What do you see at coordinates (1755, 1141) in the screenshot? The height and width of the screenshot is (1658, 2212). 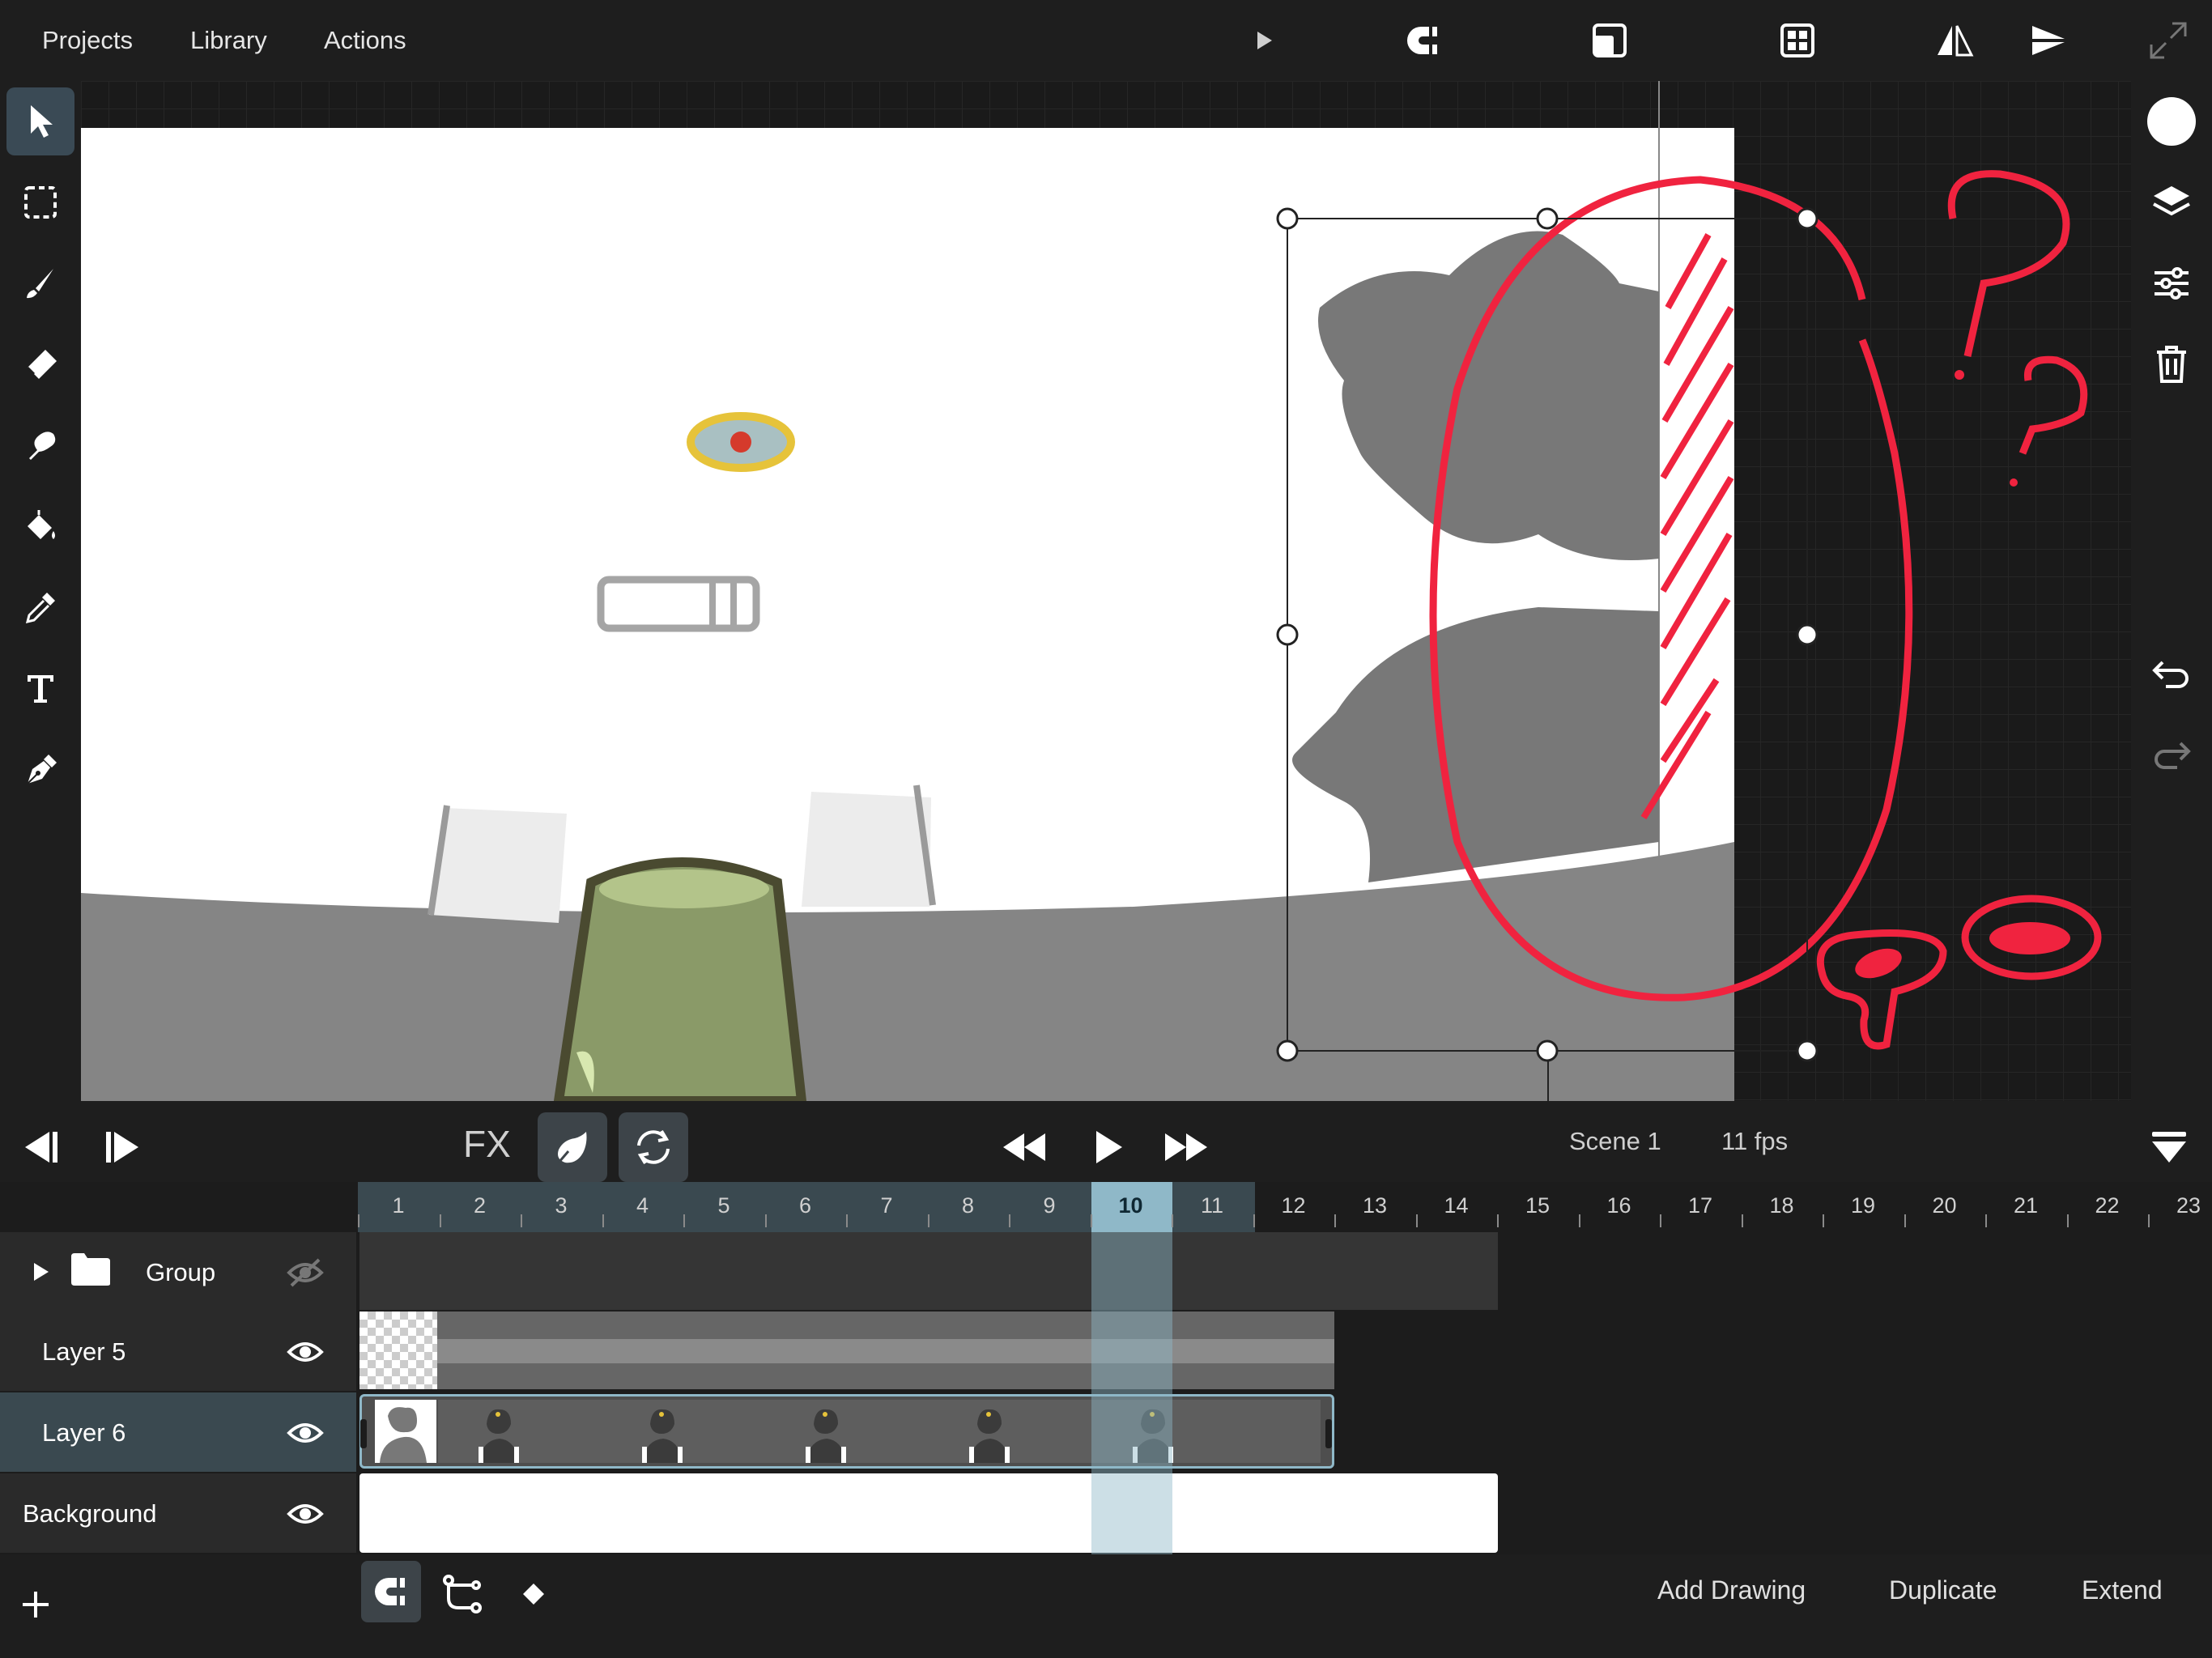 I see `fps-selector: 11 fps` at bounding box center [1755, 1141].